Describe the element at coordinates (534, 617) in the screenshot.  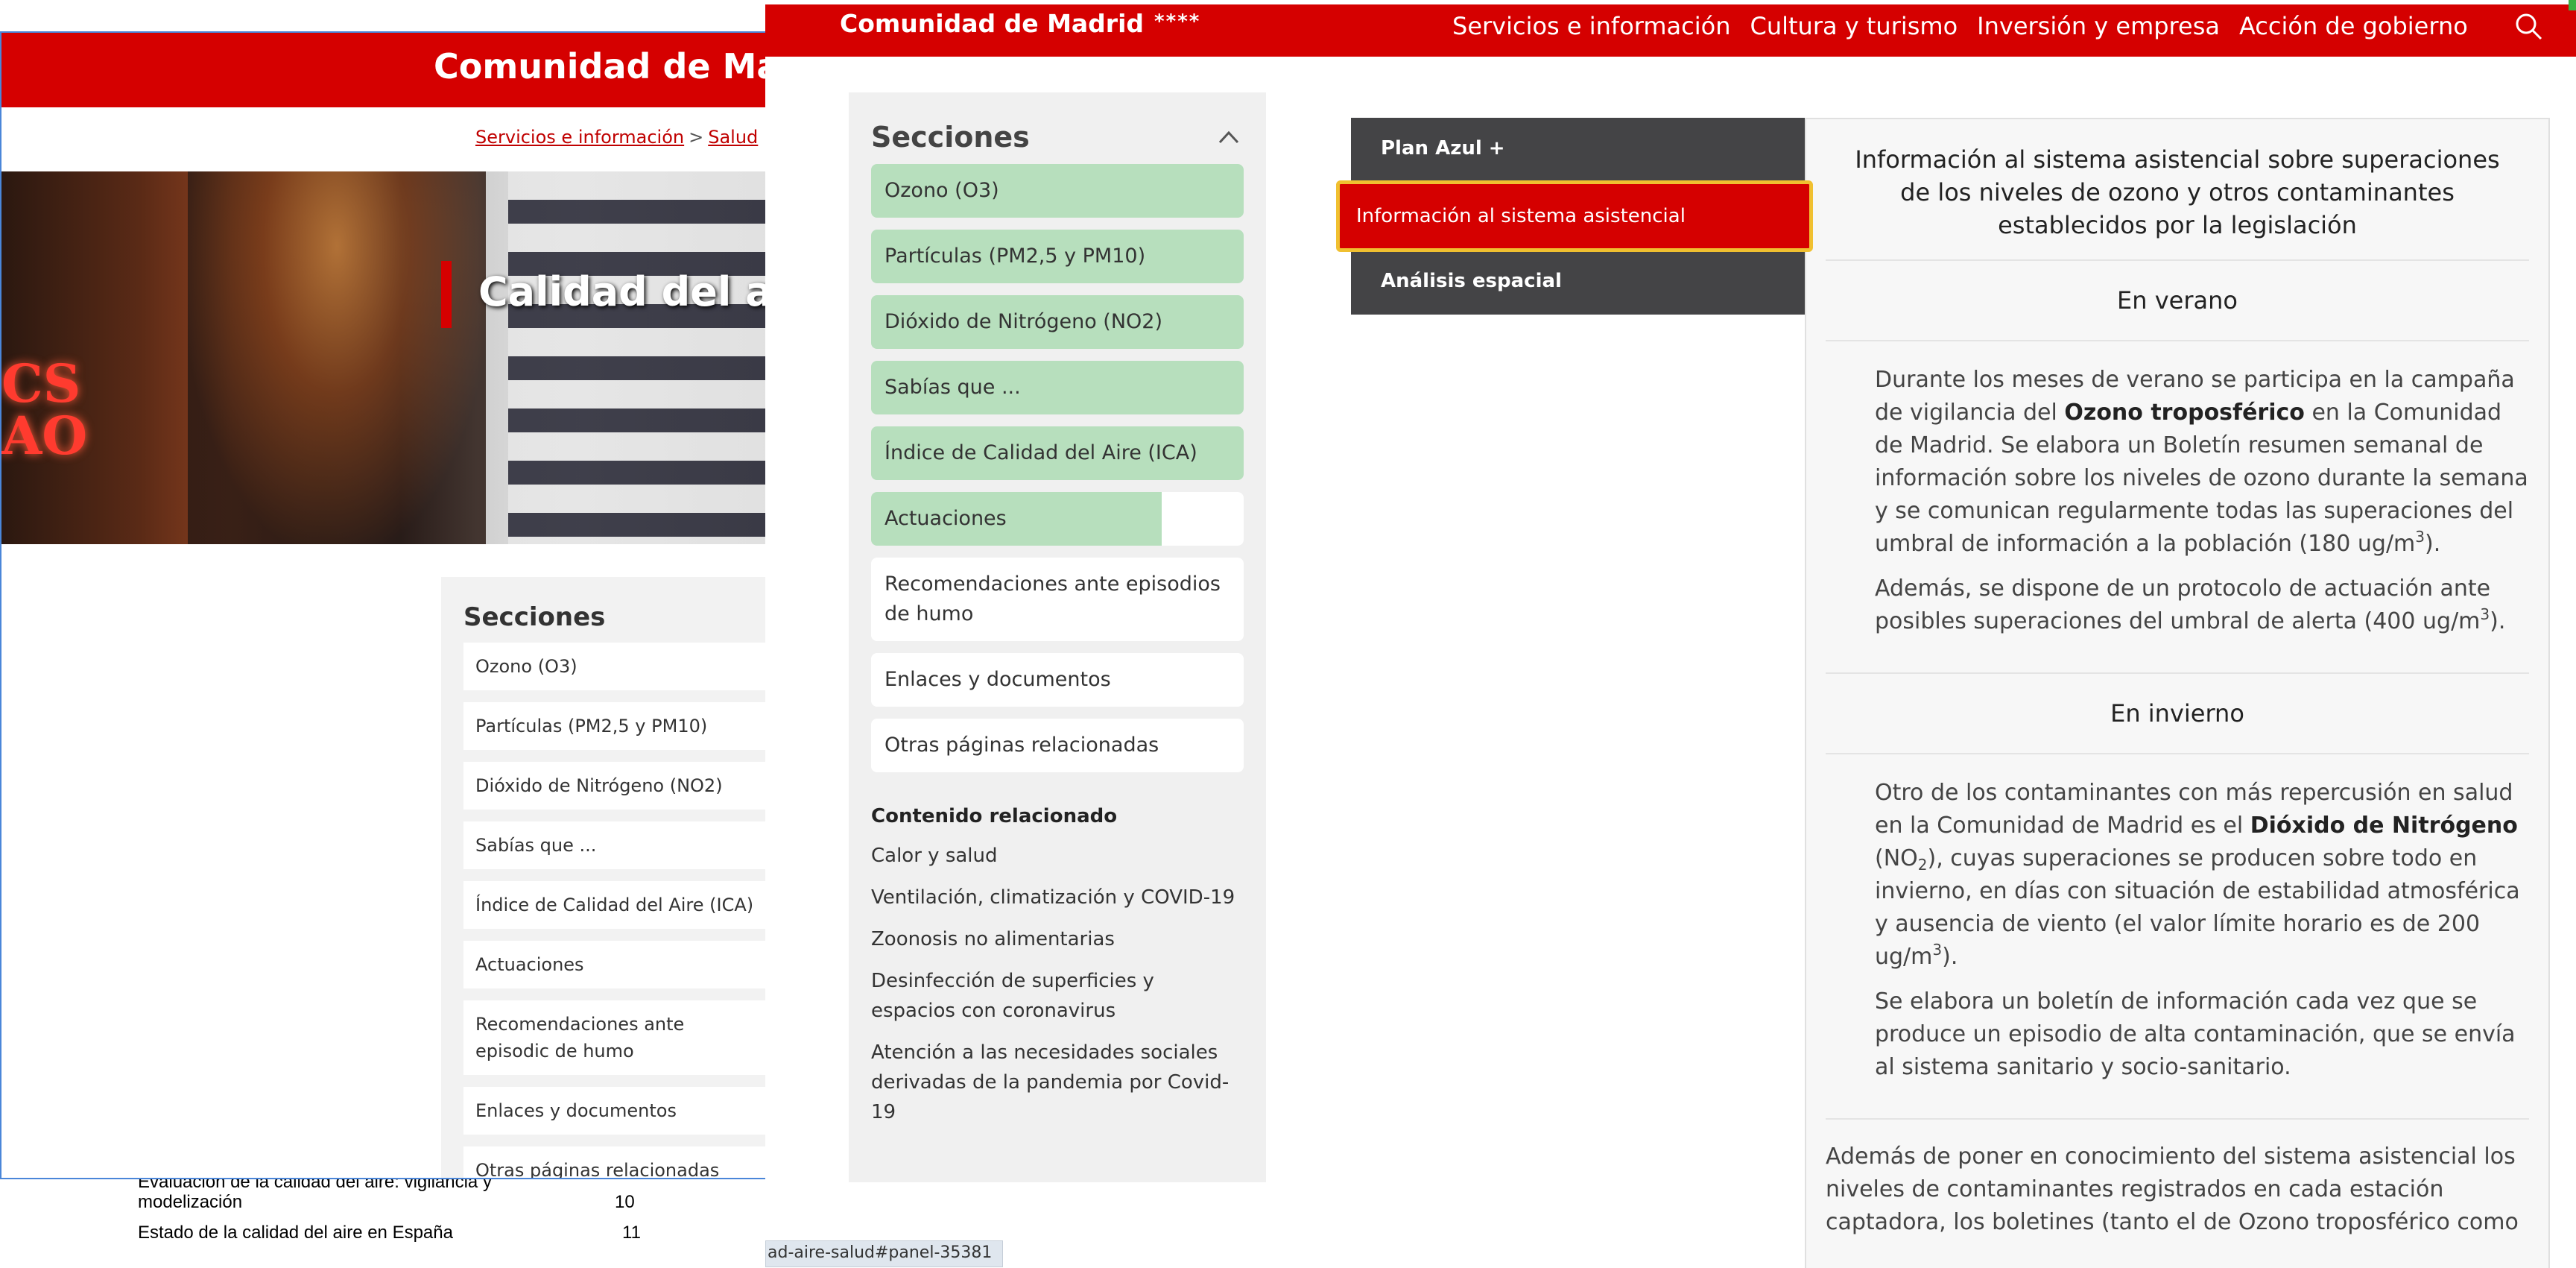
I see `sections-heading: Secciones` at that location.